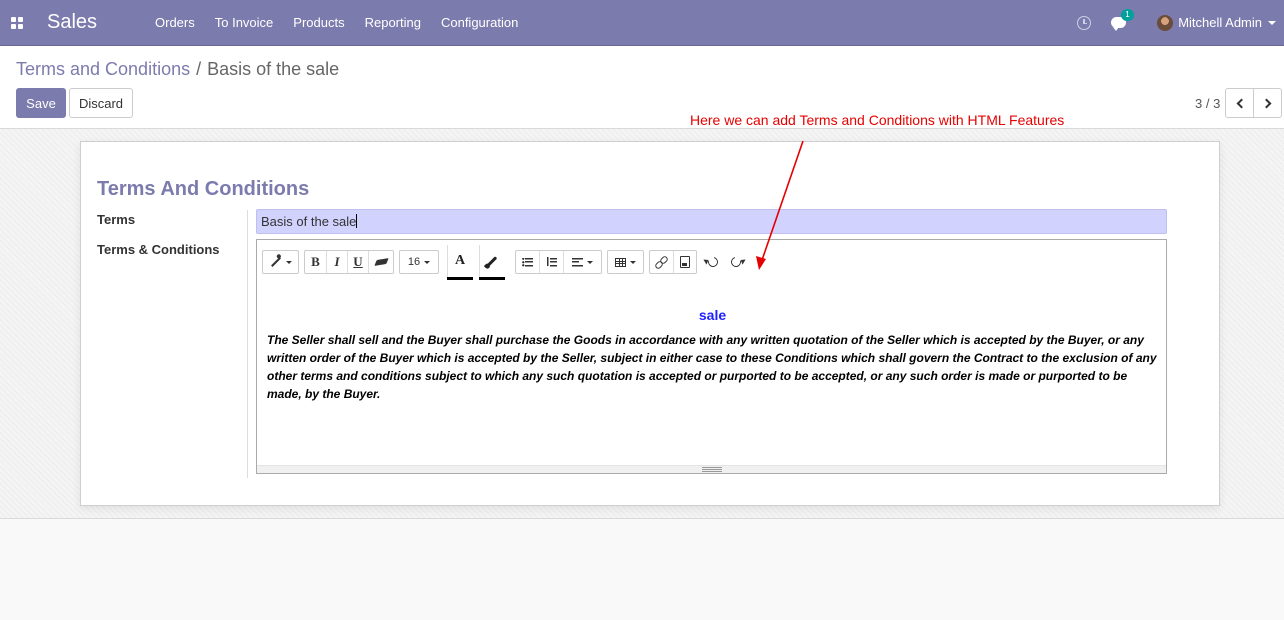 This screenshot has height=620, width=1284. I want to click on toolbar-paragraph-group, so click(558, 262).